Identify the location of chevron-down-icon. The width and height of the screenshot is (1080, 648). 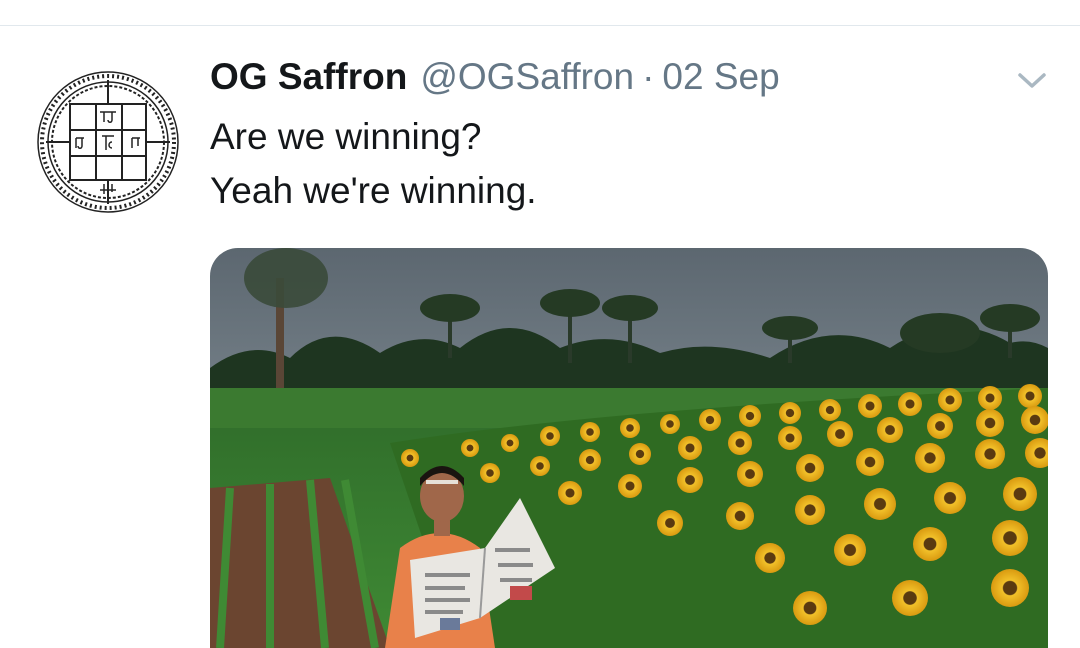
(1032, 80).